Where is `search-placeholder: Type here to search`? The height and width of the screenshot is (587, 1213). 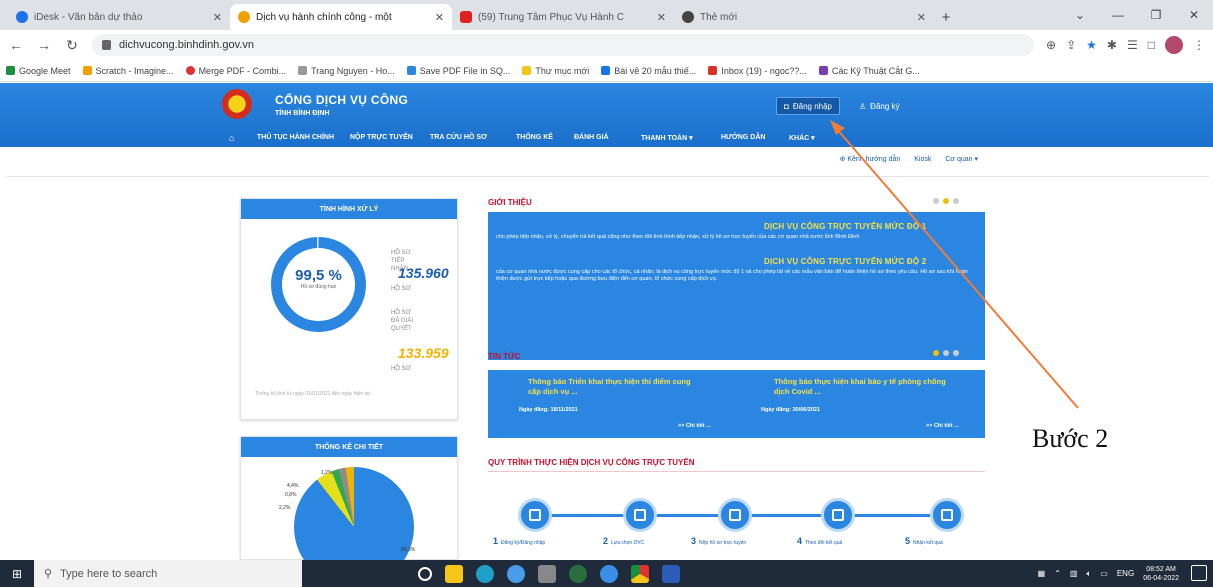 search-placeholder: Type here to search is located at coordinates (109, 573).